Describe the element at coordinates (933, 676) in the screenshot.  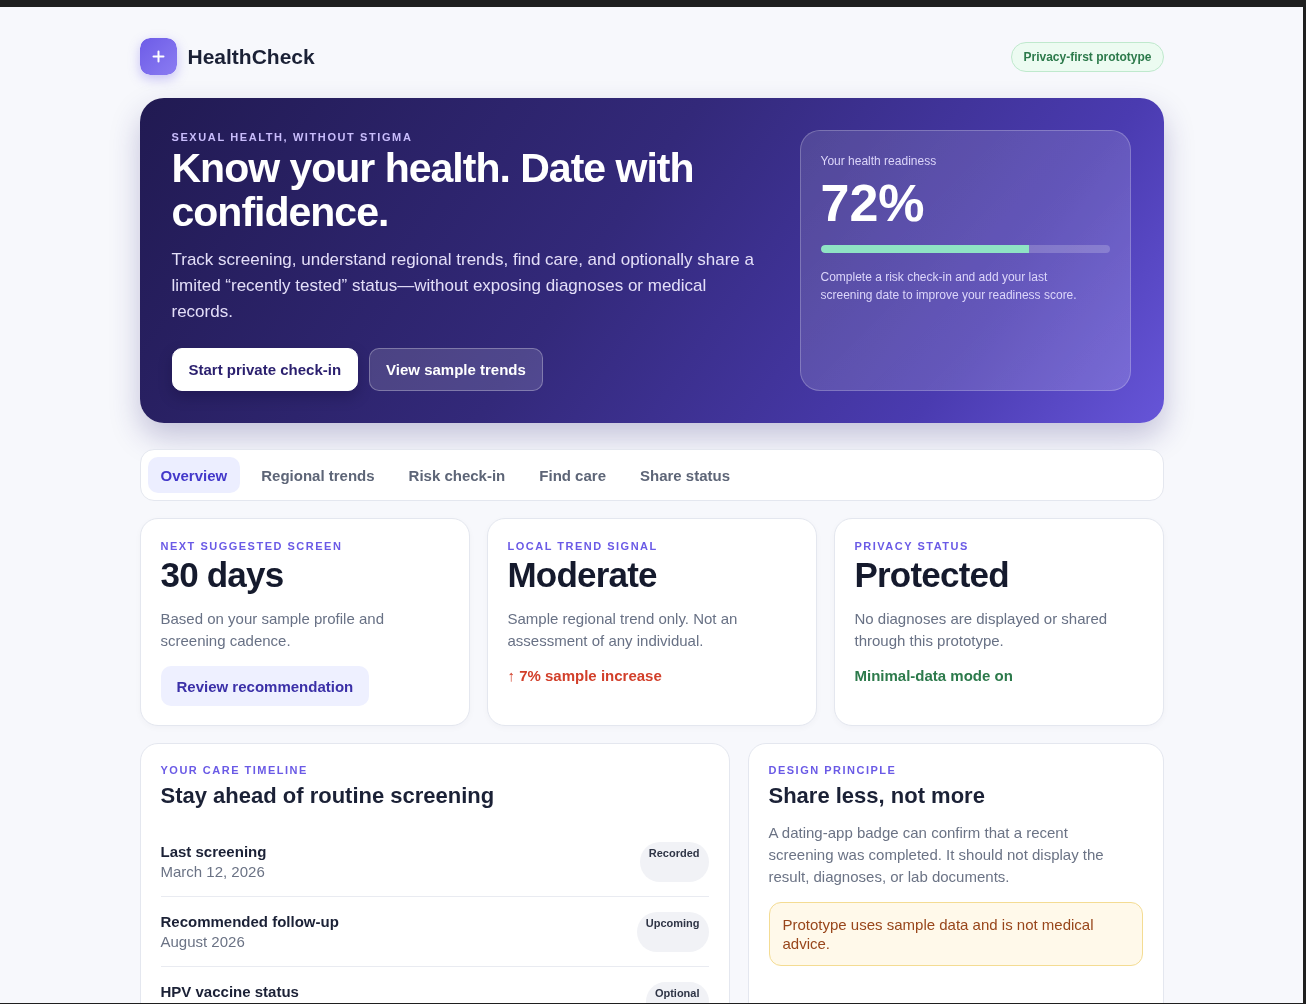
I see `privacy-mode-status: Minimal-data mode on` at that location.